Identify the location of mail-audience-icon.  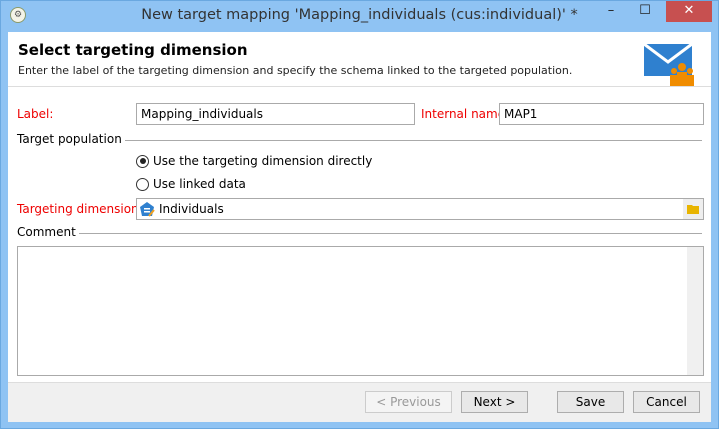
(669, 64).